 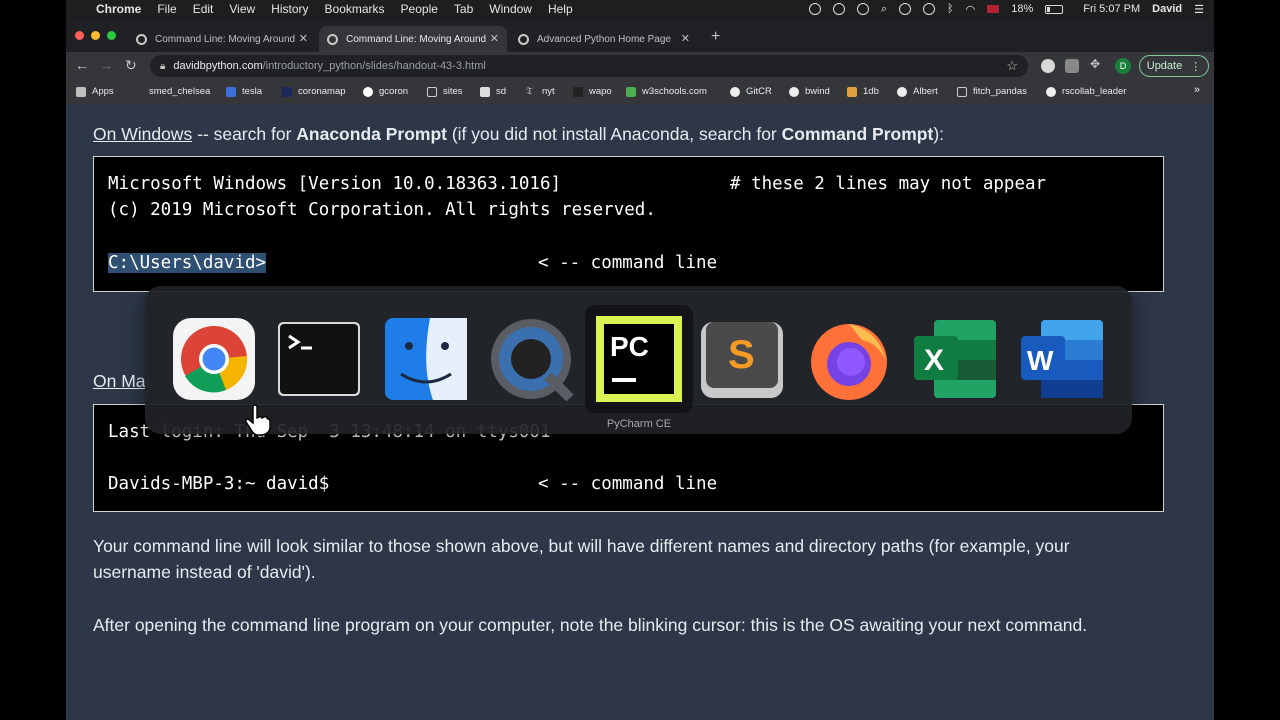 I want to click on tab-command-line-active: Command Line: Moving Around ✕, so click(x=413, y=39).